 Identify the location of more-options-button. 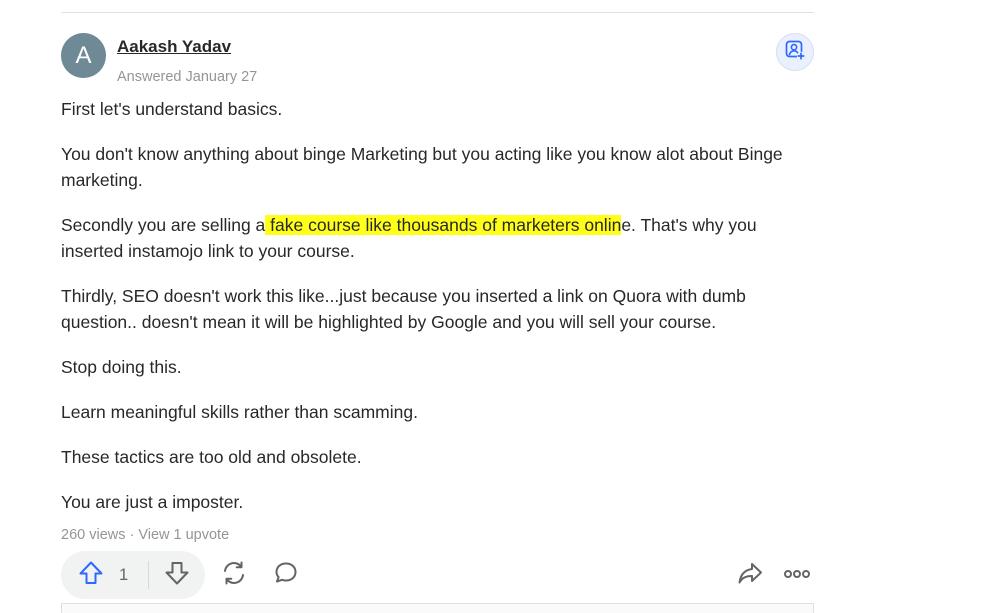
(797, 575).